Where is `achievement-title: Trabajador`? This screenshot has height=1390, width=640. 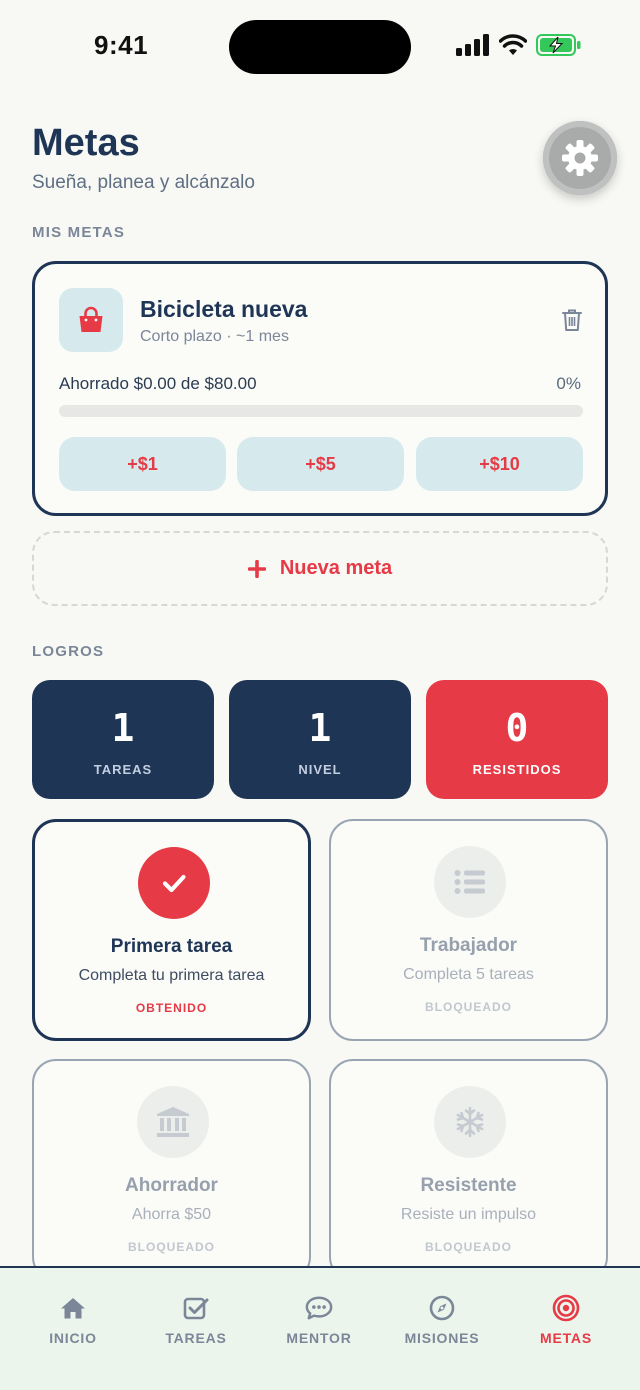 achievement-title: Trabajador is located at coordinates (468, 945).